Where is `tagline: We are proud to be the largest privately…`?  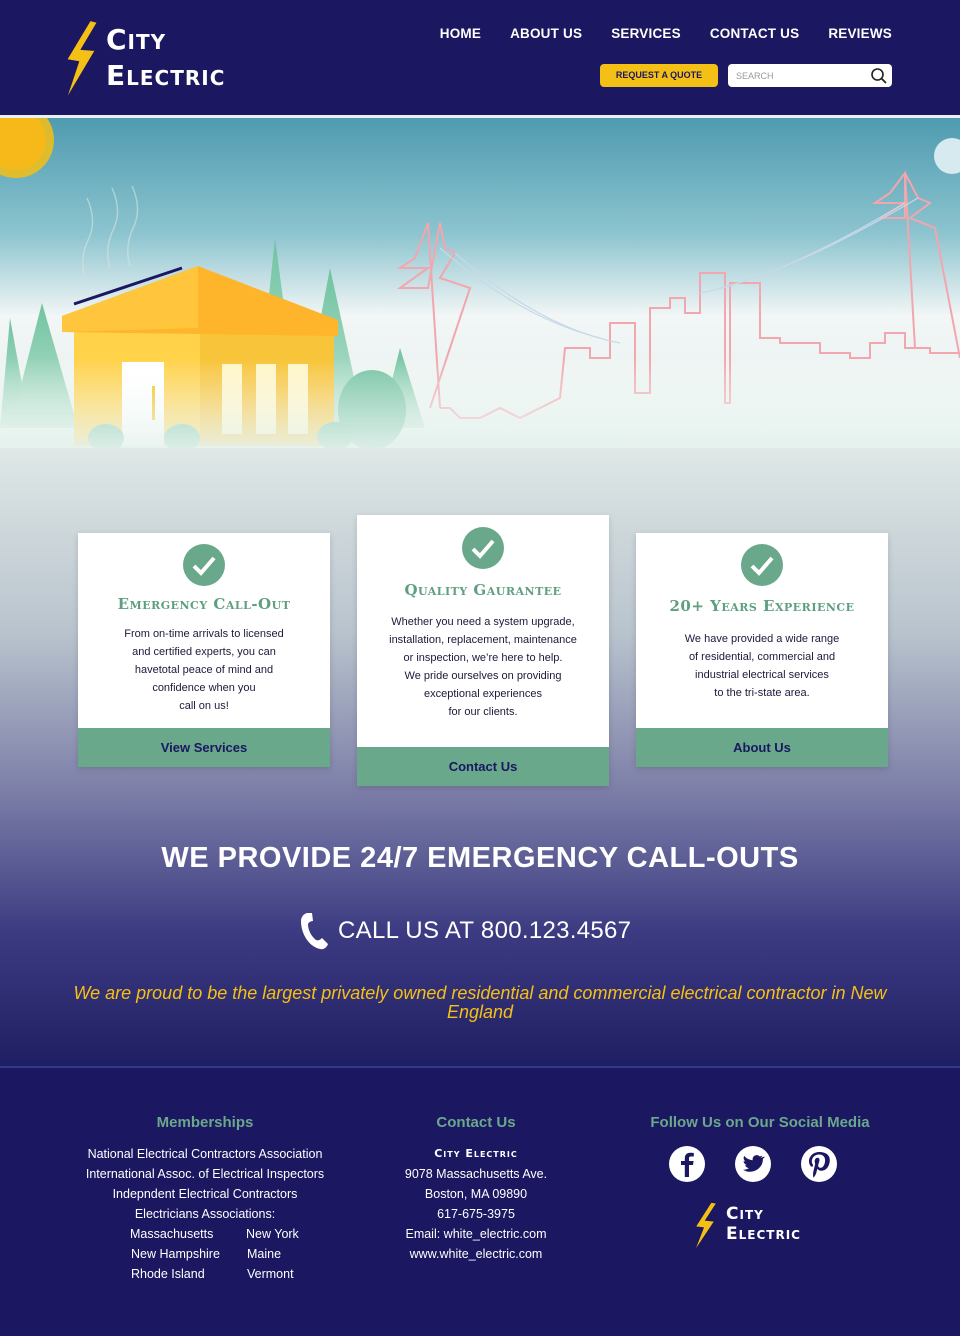 tagline: We are proud to be the largest privately… is located at coordinates (480, 1002).